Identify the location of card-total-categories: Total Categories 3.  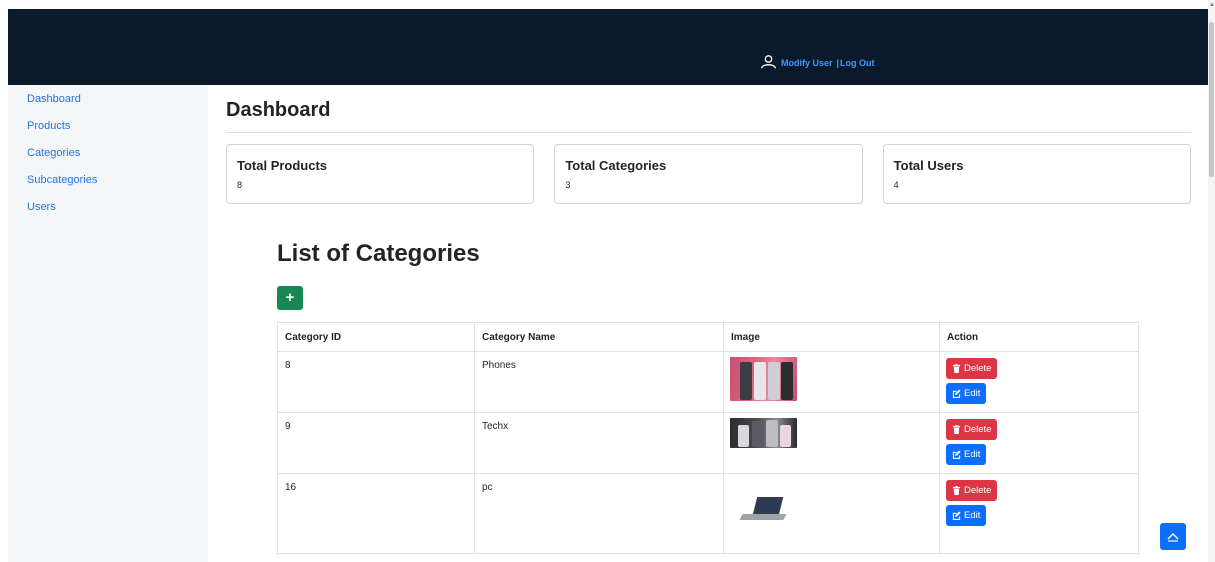
(708, 174).